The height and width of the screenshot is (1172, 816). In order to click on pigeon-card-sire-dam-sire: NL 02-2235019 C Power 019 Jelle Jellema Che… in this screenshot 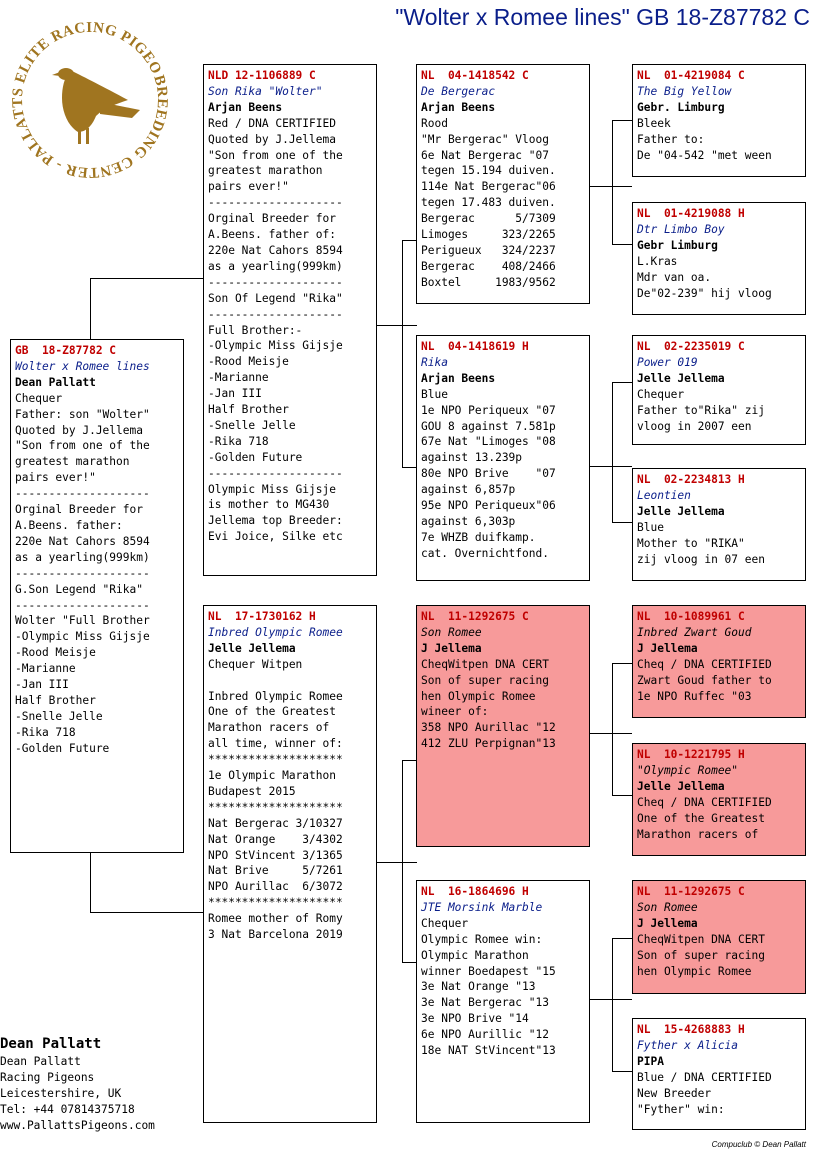, I will do `click(719, 390)`.